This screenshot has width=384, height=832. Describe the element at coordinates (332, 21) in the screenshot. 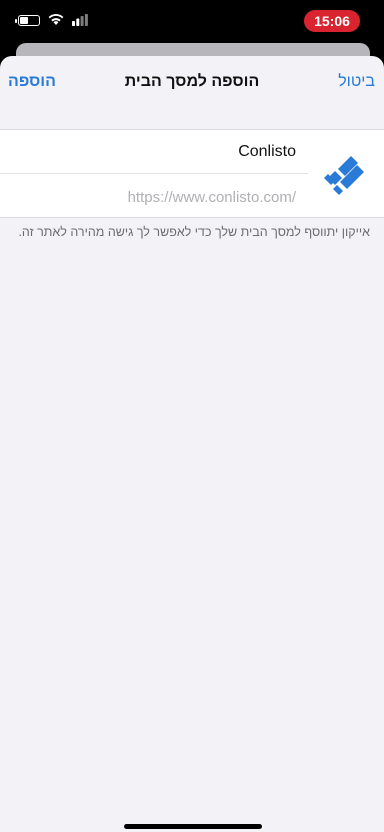

I see `status-time: 15:06` at that location.